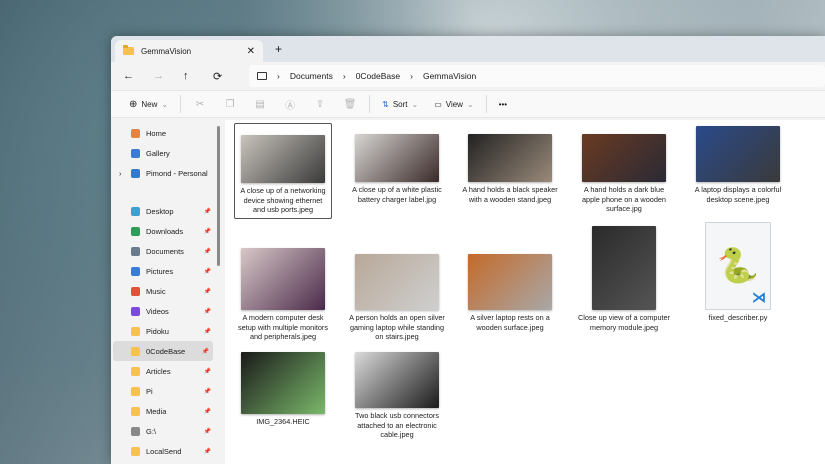 Image resolution: width=825 pixels, height=464 pixels. I want to click on forward-button: →, so click(168, 76).